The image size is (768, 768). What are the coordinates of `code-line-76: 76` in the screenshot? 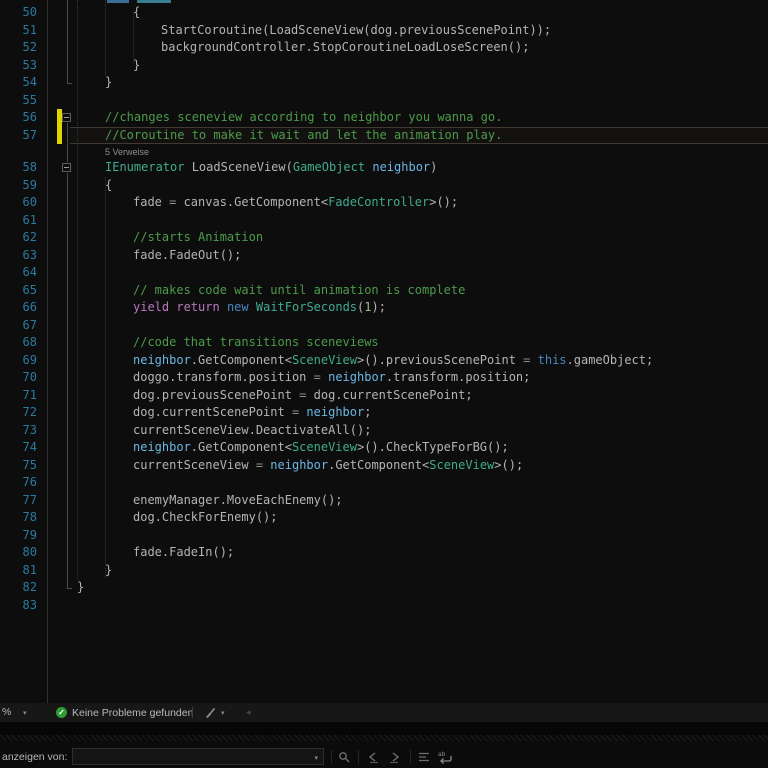 It's located at (384, 483).